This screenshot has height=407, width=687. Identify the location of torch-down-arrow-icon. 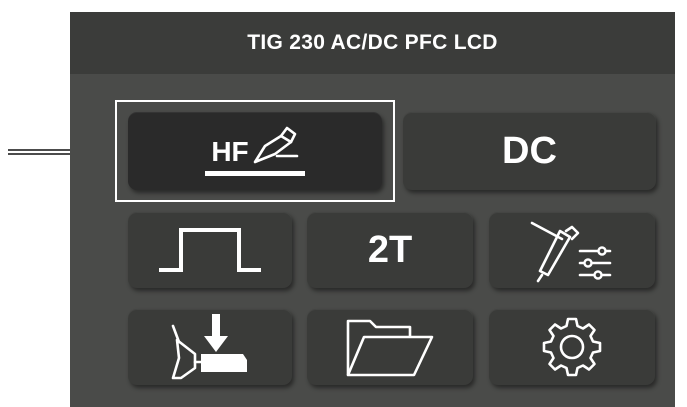
(209, 347).